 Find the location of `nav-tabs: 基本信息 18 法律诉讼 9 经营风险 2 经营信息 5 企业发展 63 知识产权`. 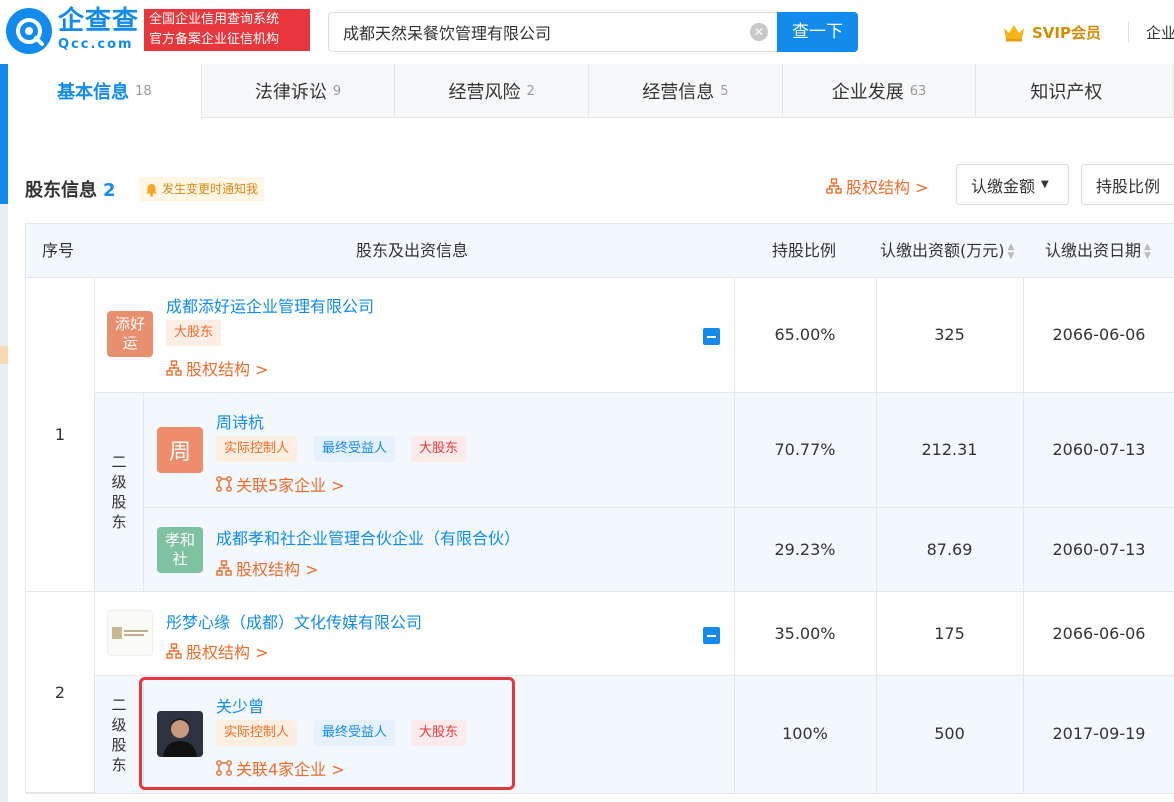

nav-tabs: 基本信息 18 法律诉讼 9 经营风险 2 经营信息 5 企业发展 63 知识产权 is located at coordinates (591, 91).